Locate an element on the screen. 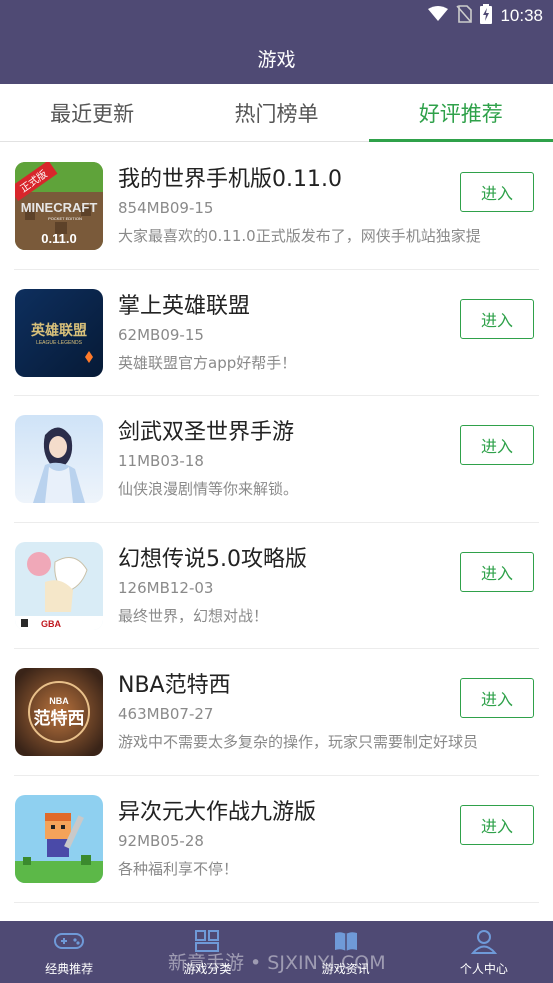 Image resolution: width=553 pixels, height=983 pixels. bottom-nav: 经典推荐 游戏分类 游戏资讯 个人中心 is located at coordinates (276, 952).